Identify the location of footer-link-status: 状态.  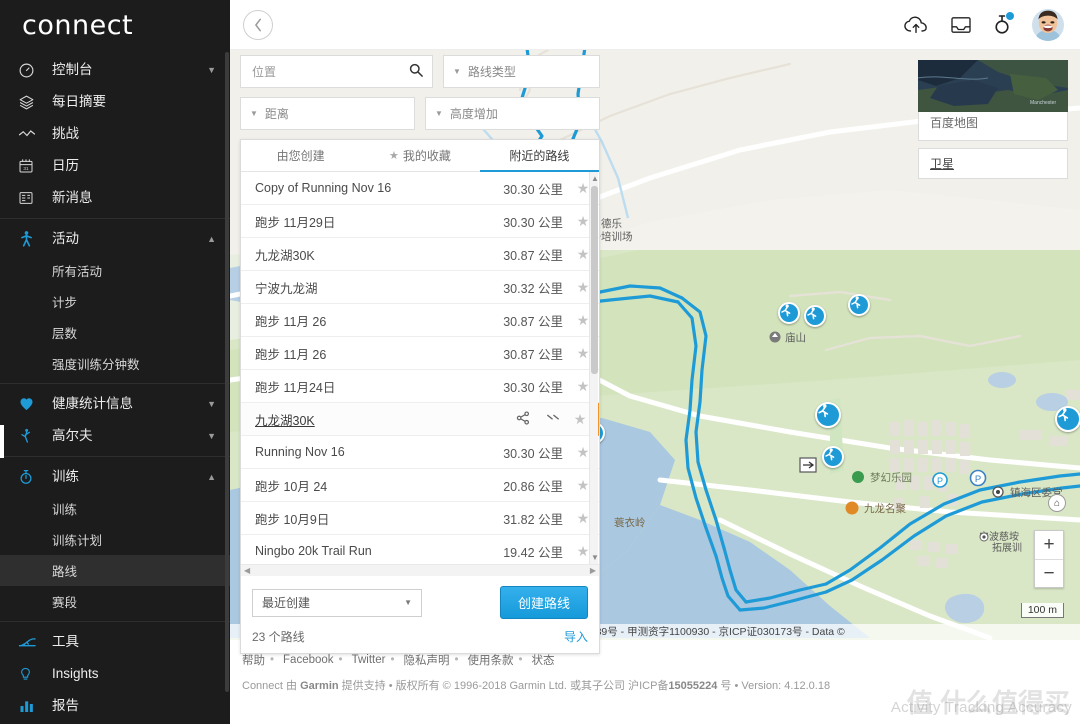
(543, 660).